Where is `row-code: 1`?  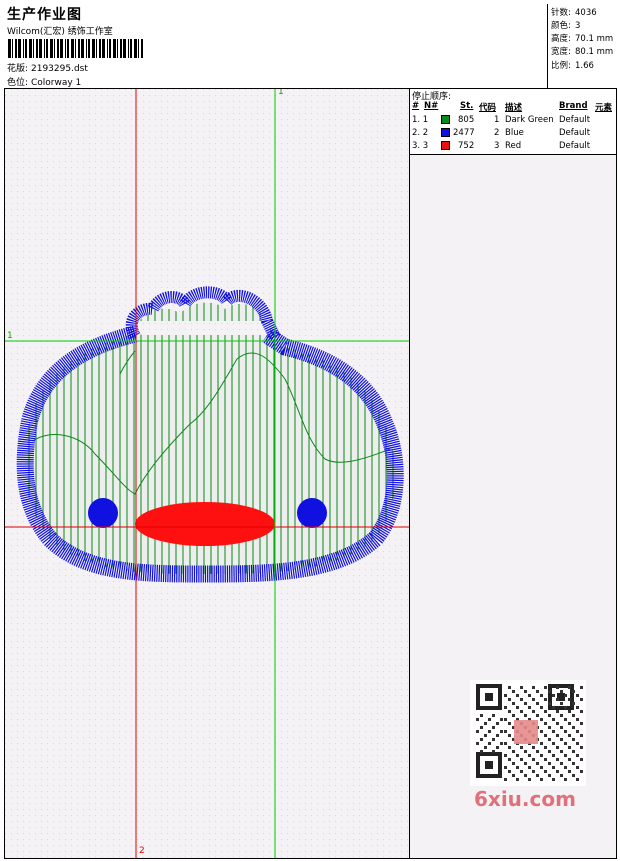 row-code: 1 is located at coordinates (497, 120).